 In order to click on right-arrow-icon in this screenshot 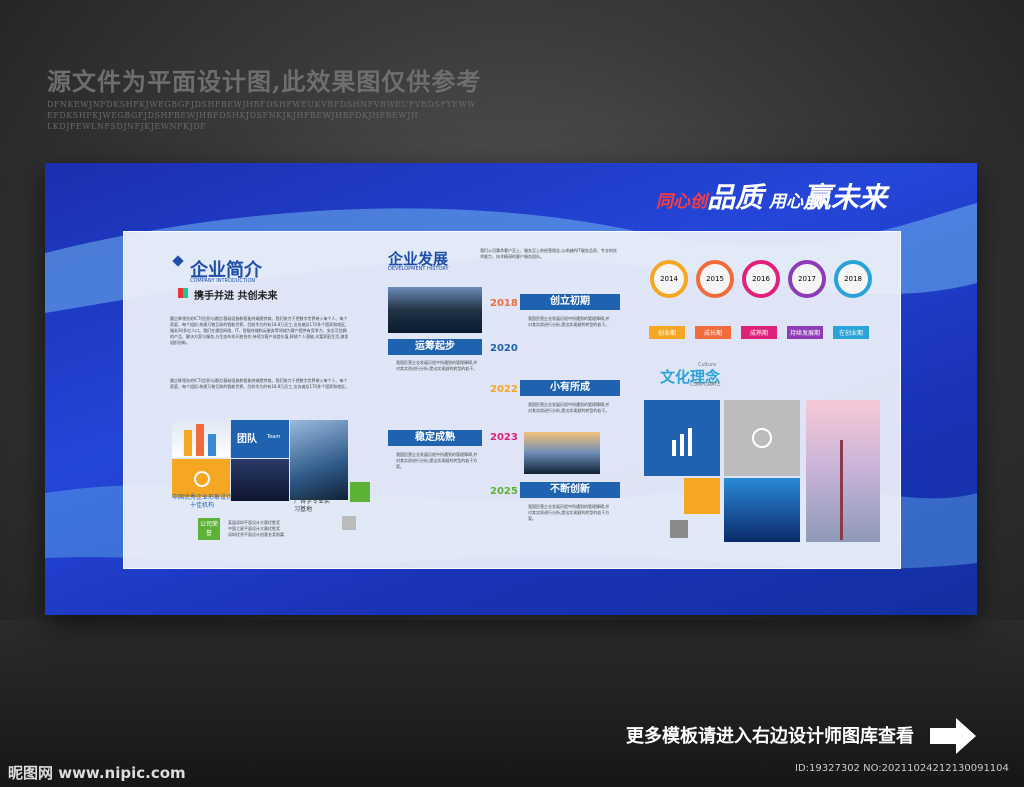, I will do `click(953, 736)`.